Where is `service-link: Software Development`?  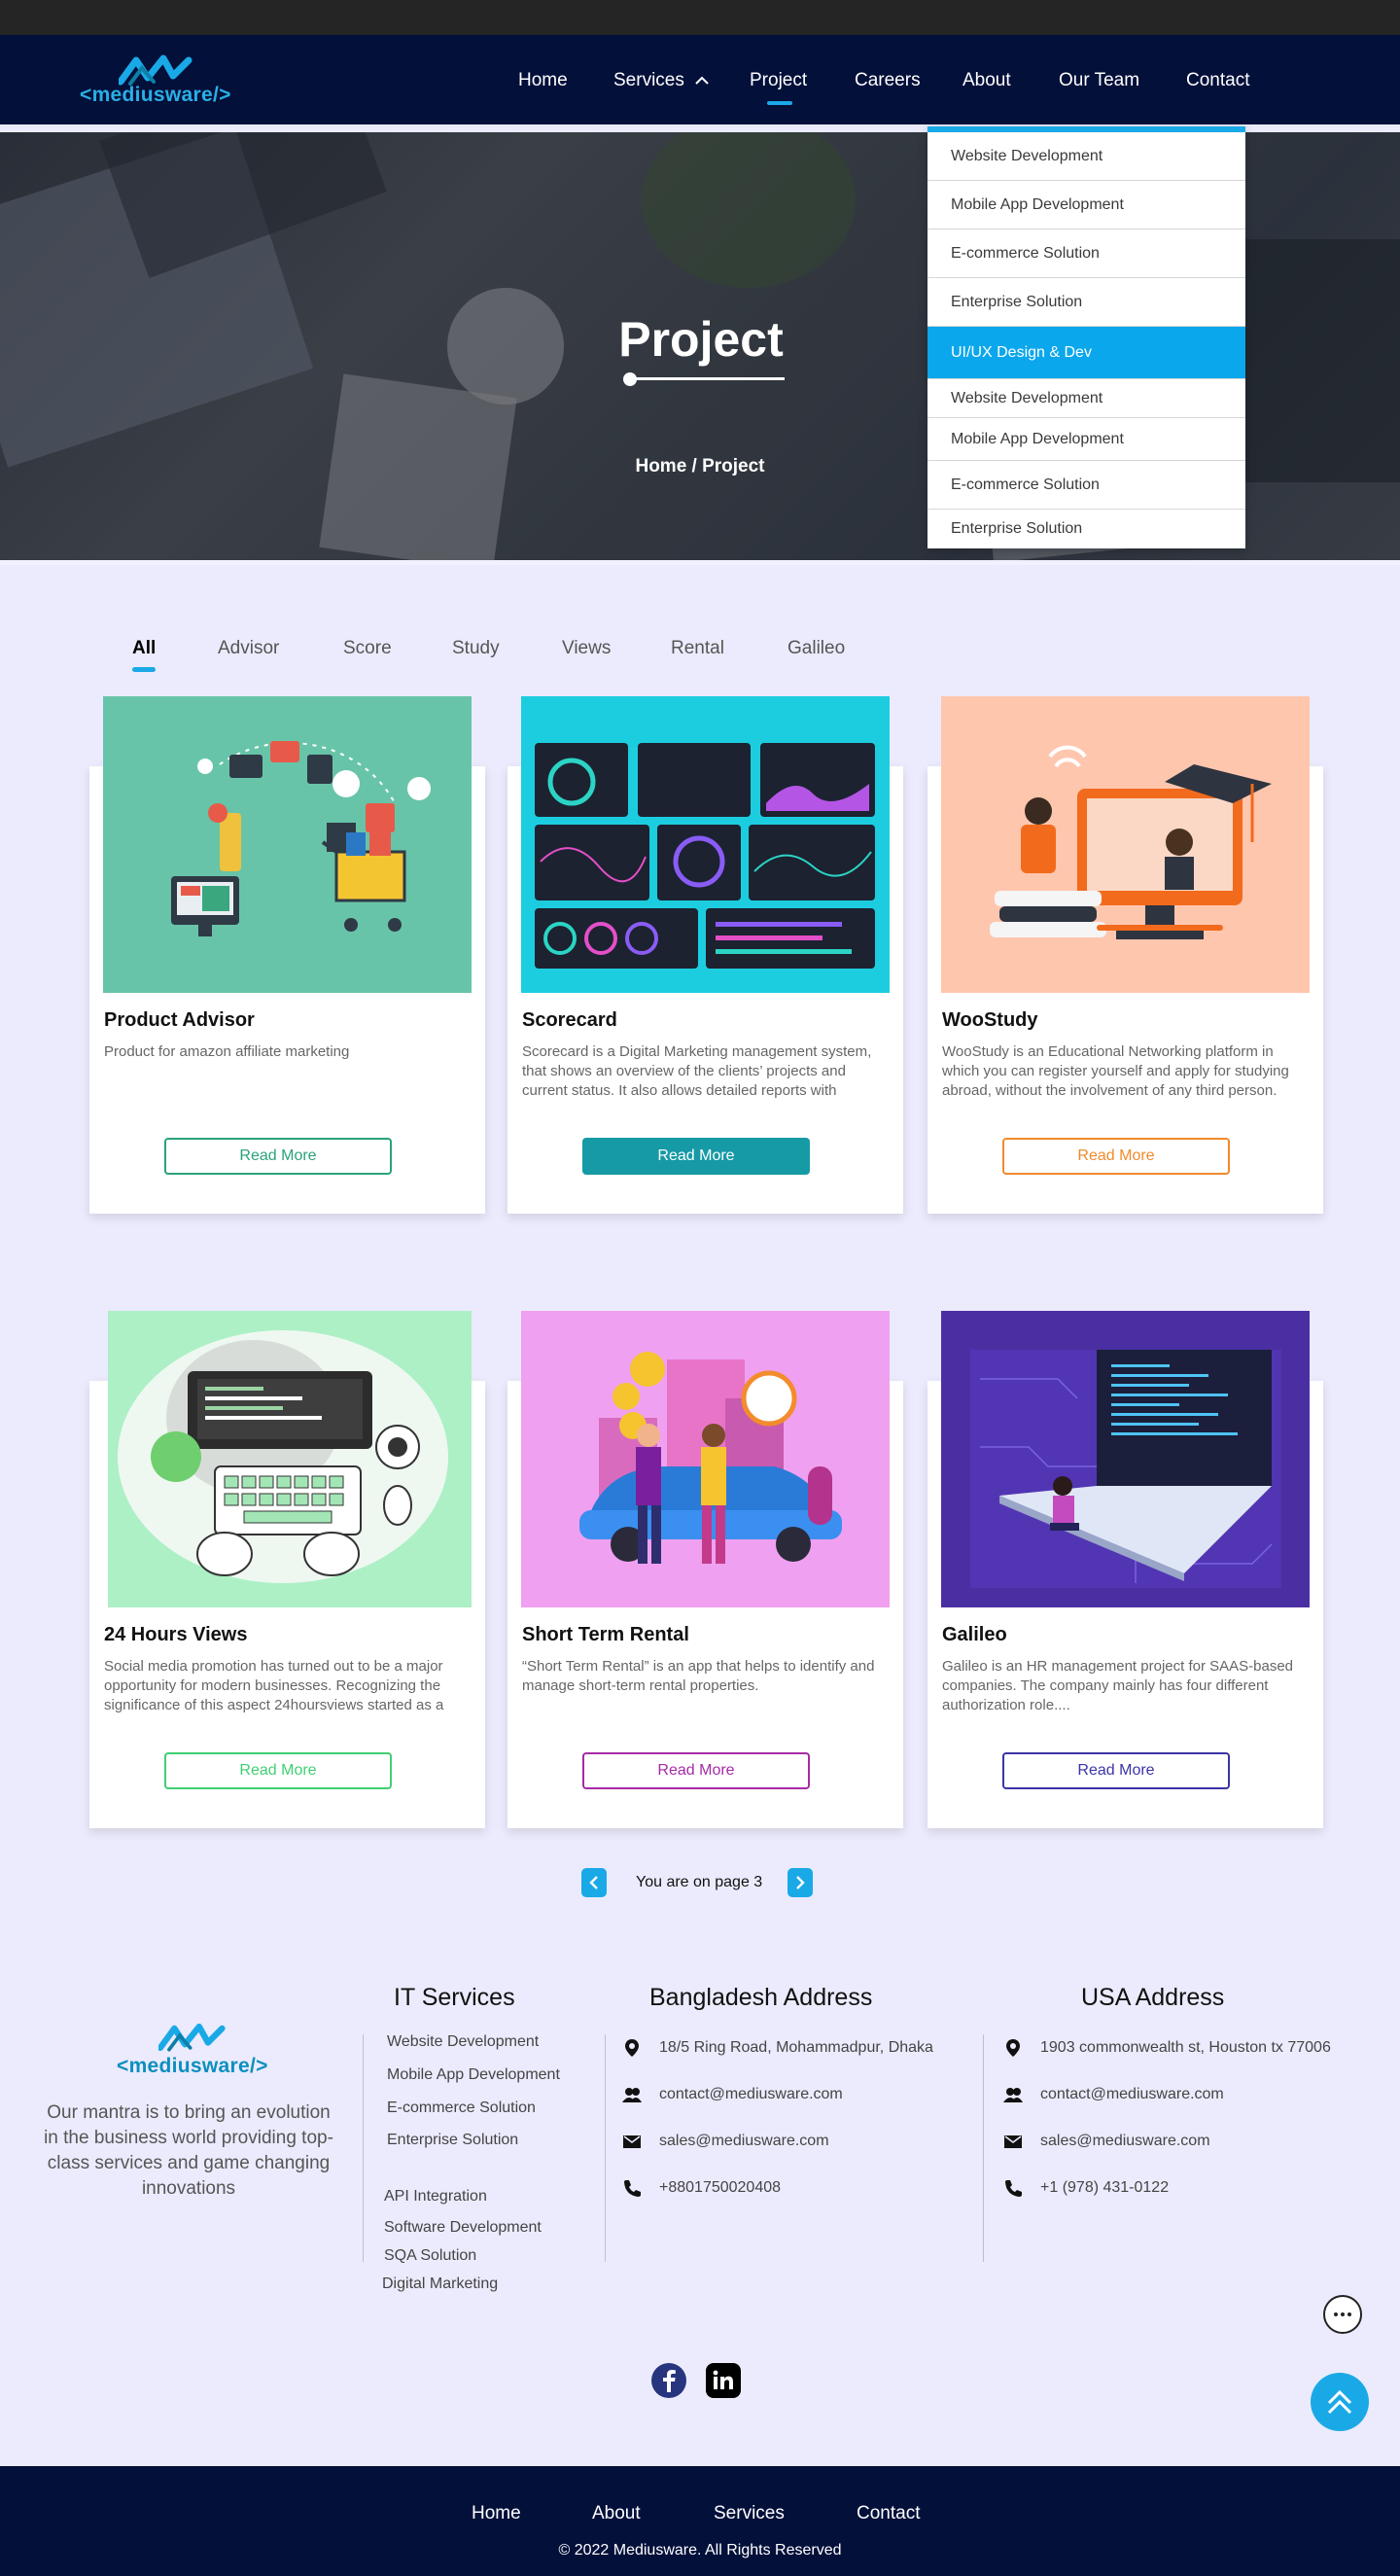 service-link: Software Development is located at coordinates (463, 2228).